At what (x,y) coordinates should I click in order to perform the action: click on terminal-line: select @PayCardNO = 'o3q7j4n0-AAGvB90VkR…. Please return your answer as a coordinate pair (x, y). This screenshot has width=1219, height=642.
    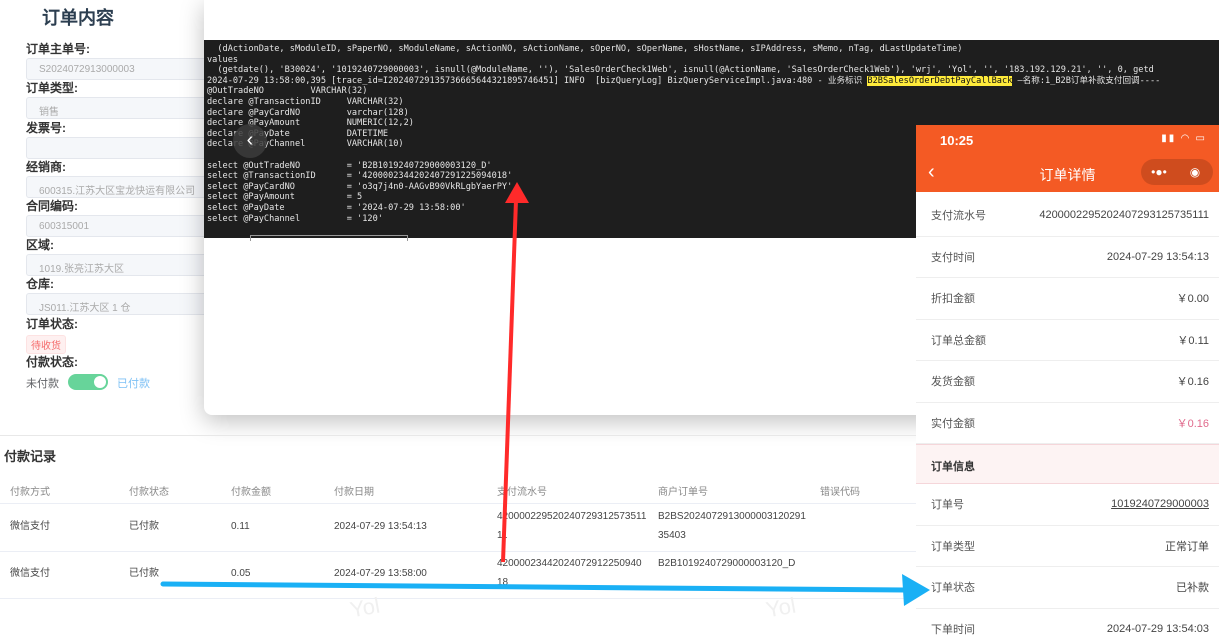
    Looking at the image, I should click on (360, 186).